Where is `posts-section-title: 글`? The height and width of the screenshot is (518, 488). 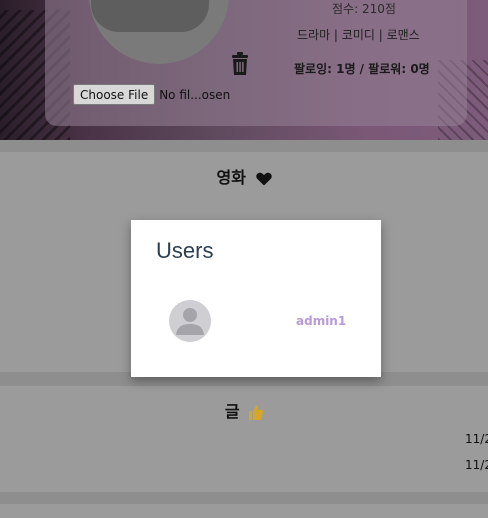 posts-section-title: 글 is located at coordinates (232, 411).